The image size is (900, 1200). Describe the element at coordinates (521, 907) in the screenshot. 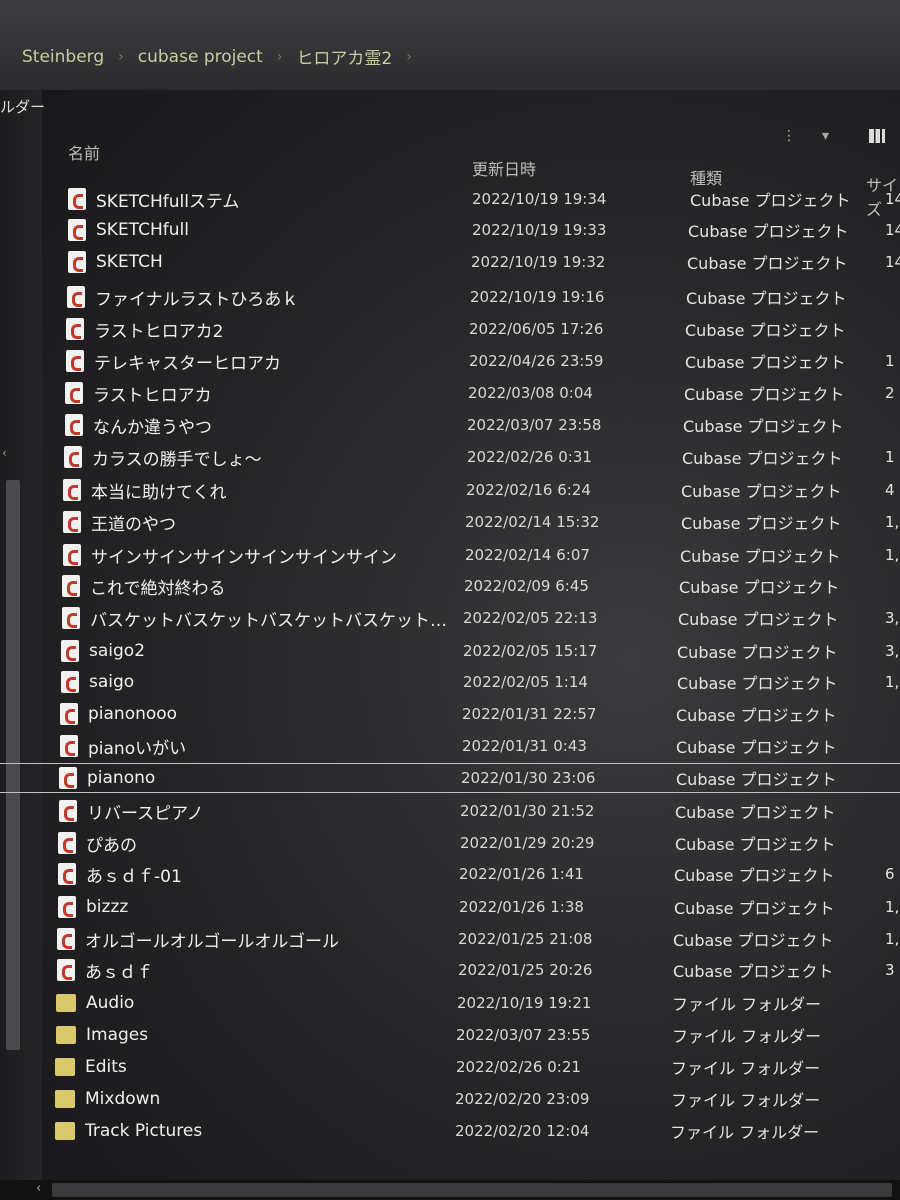

I see `modified-date: 2022/01/26 1:38` at that location.